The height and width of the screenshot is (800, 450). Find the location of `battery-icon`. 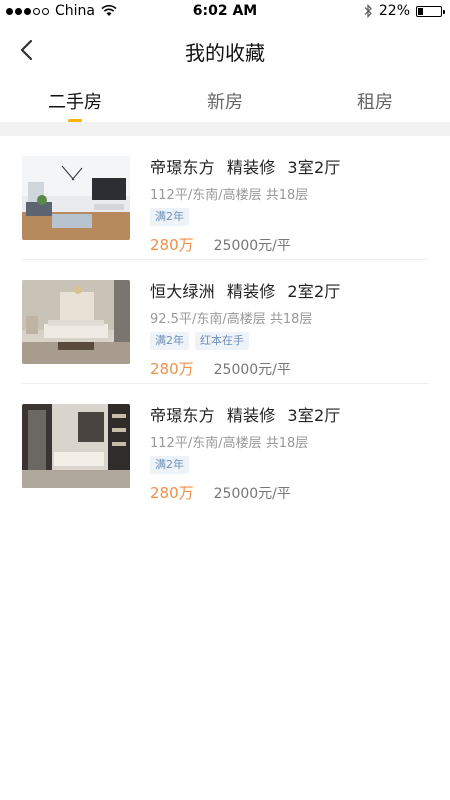

battery-icon is located at coordinates (430, 11).